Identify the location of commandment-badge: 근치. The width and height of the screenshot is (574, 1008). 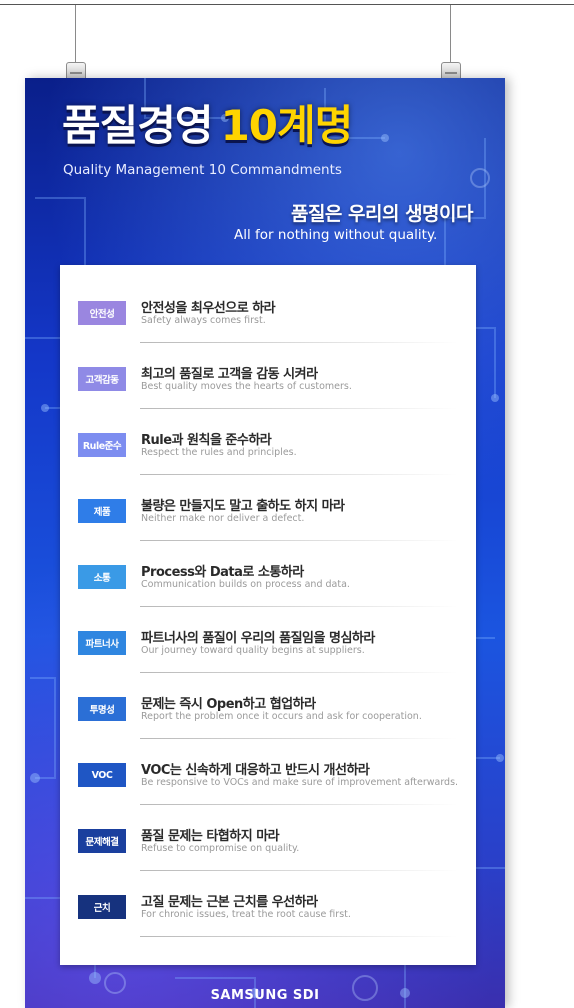
(102, 907).